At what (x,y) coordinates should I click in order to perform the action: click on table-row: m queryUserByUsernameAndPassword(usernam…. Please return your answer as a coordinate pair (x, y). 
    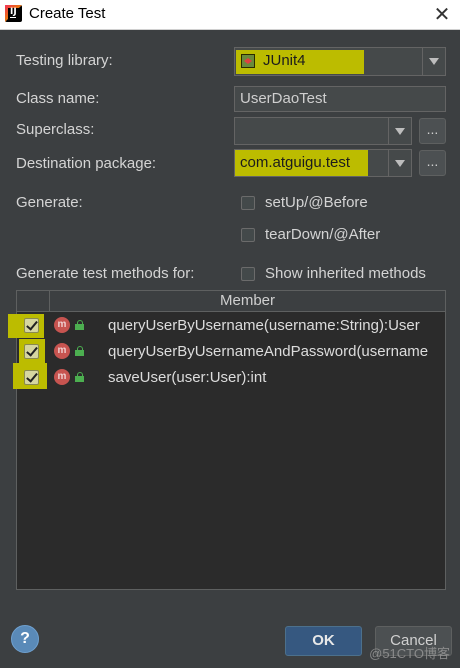
    Looking at the image, I should click on (231, 352).